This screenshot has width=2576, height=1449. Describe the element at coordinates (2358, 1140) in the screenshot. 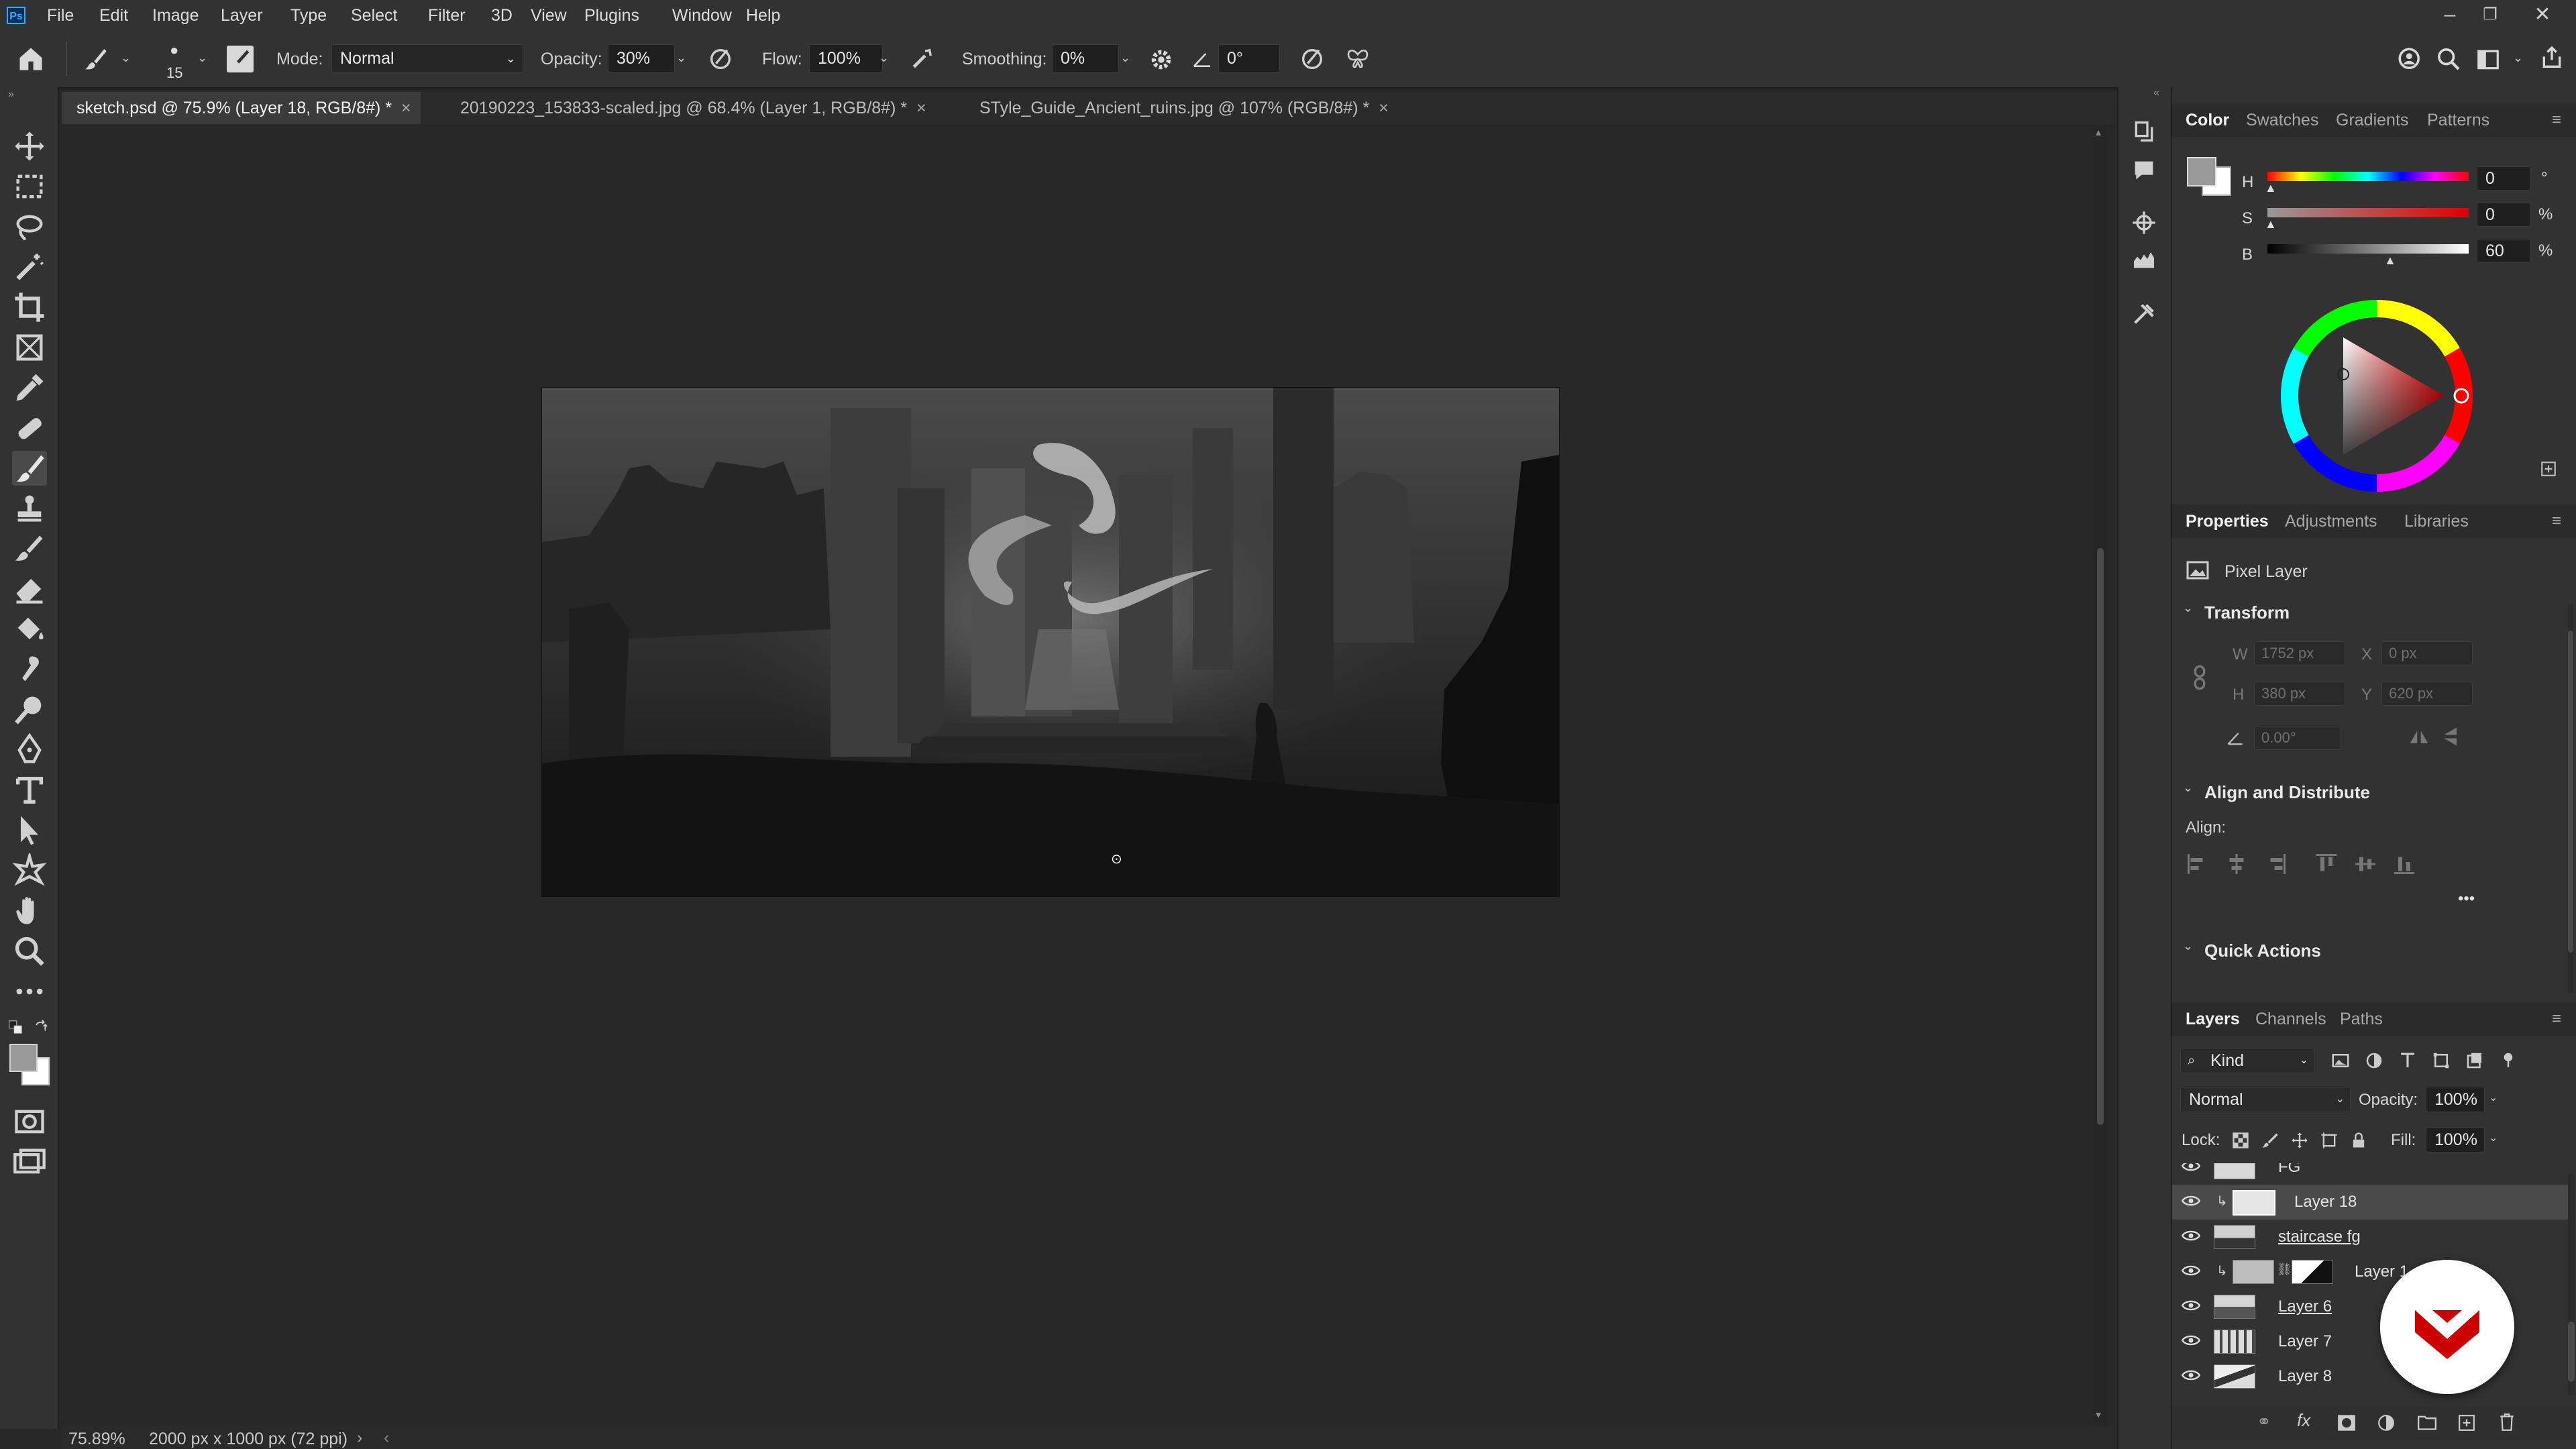

I see `lock-all-icon` at that location.